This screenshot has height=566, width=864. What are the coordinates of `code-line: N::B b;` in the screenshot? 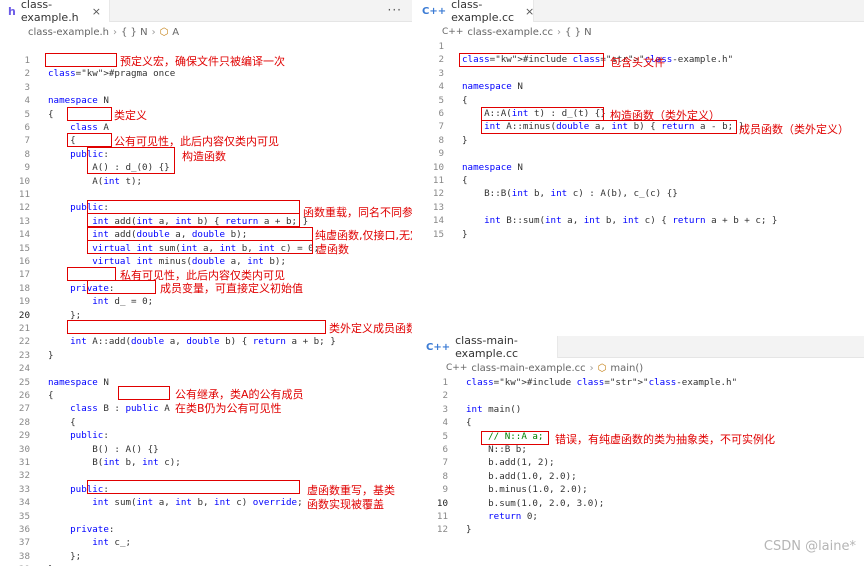 It's located at (496, 449).